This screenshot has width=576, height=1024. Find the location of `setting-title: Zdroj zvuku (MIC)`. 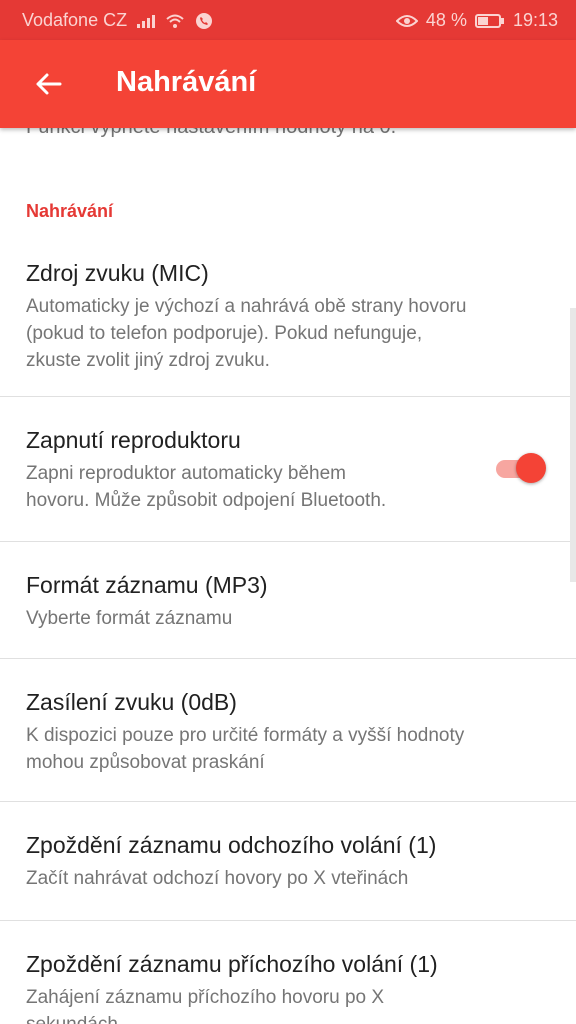

setting-title: Zdroj zvuku (MIC) is located at coordinates (117, 273).